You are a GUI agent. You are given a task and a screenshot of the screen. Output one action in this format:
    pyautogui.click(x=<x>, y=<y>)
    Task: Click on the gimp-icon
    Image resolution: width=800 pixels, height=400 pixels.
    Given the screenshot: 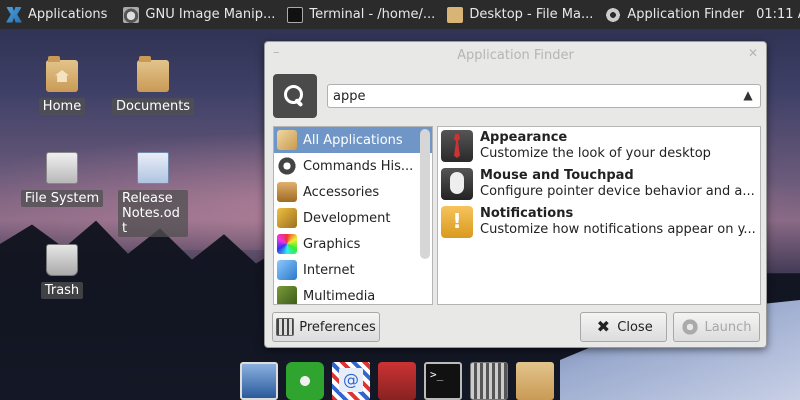 What is the action you would take?
    pyautogui.click(x=131, y=14)
    